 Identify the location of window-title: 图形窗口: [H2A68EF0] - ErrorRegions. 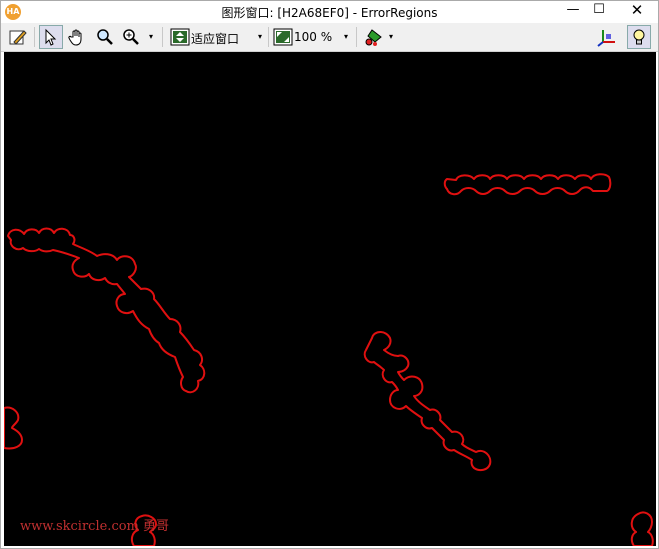
(329, 13).